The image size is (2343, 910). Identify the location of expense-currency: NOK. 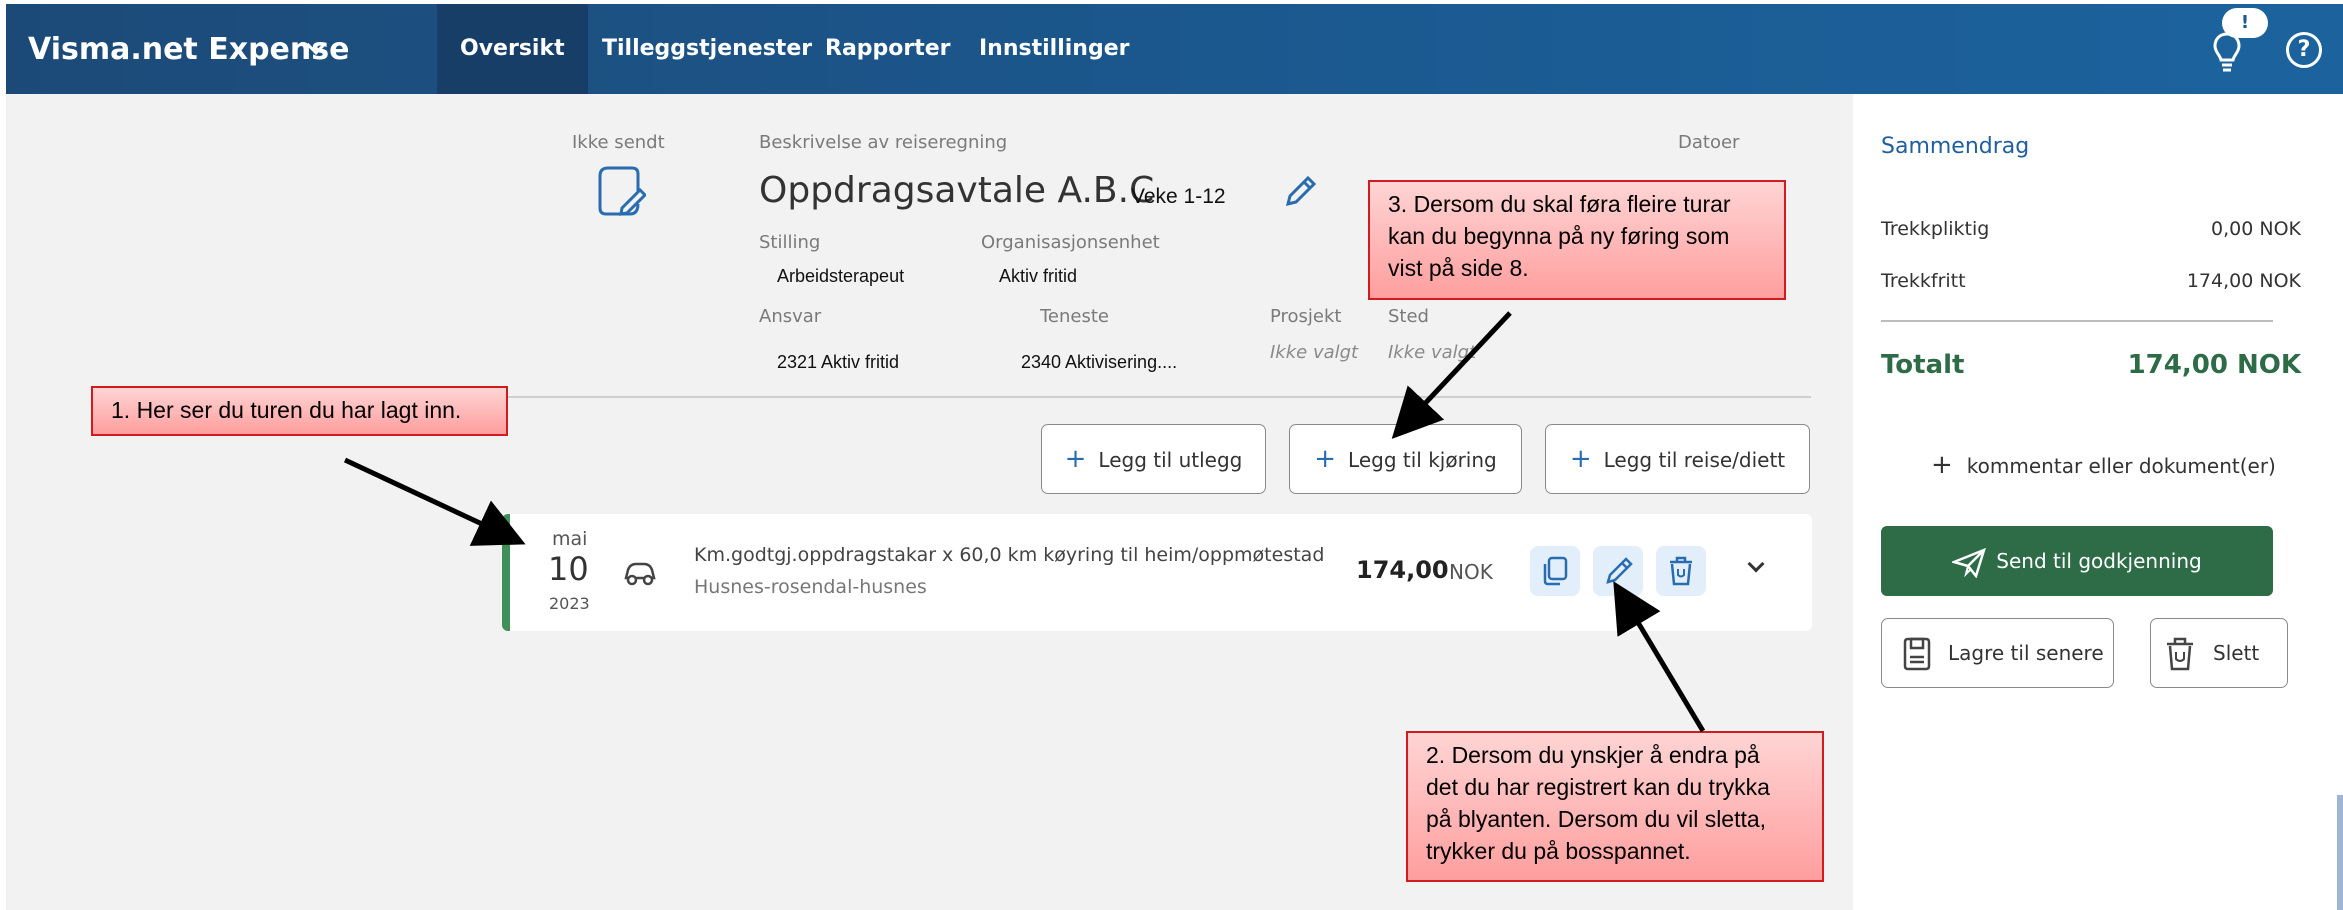
(1471, 572).